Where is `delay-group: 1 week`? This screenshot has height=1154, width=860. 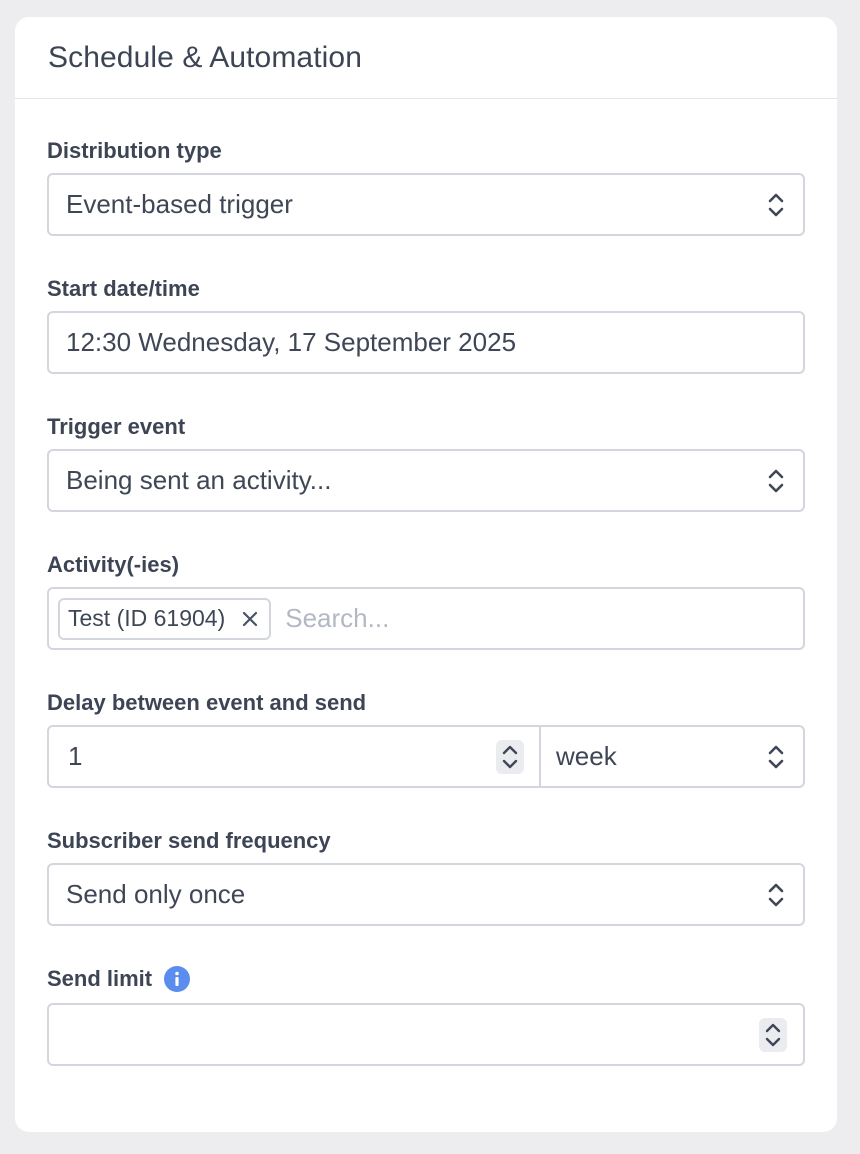
delay-group: 1 week is located at coordinates (426, 756).